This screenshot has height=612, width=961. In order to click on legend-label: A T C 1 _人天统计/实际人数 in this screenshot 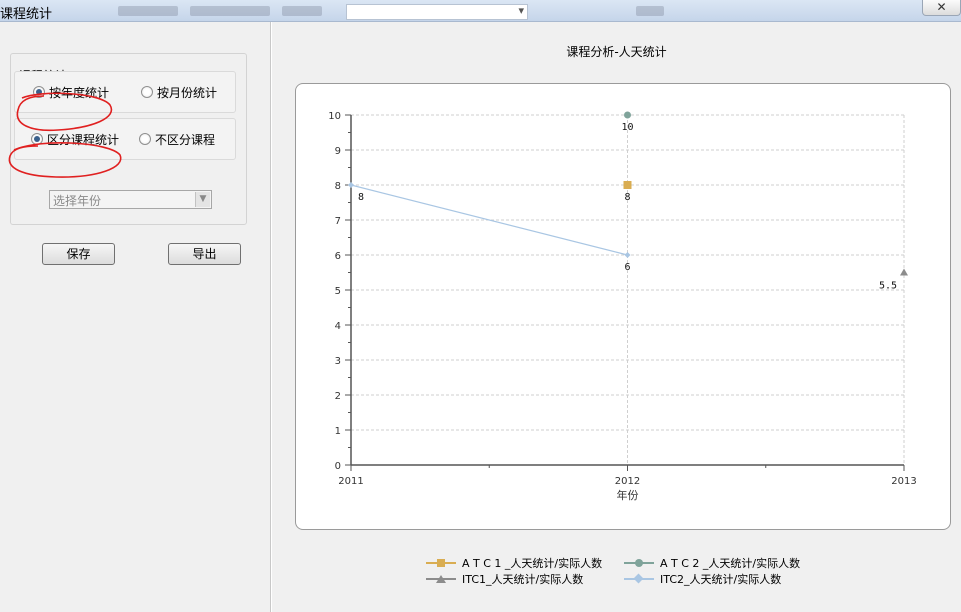, I will do `click(532, 563)`.